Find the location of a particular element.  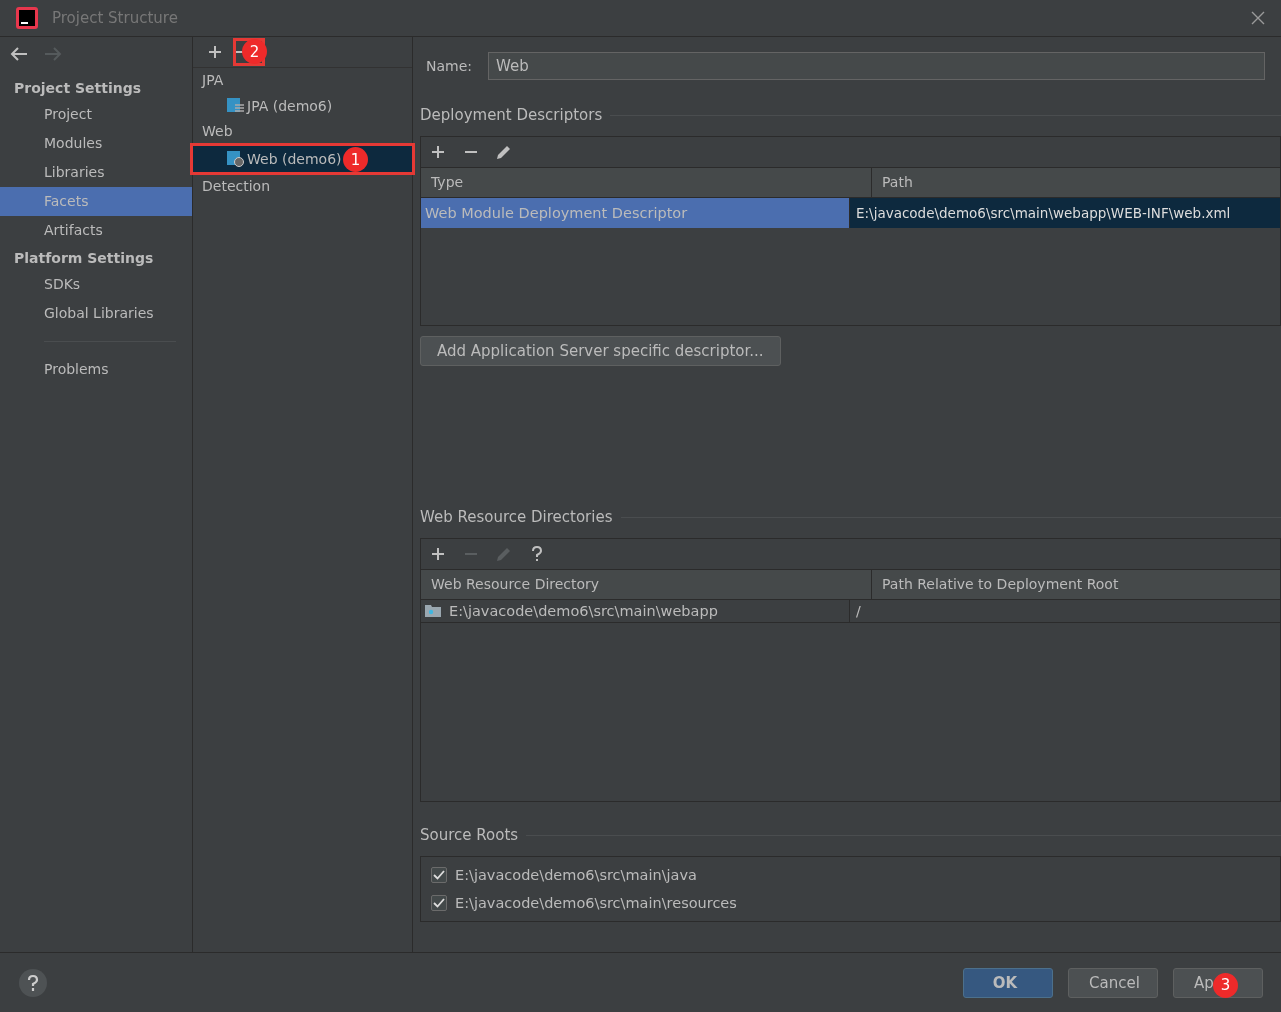

column-header: Path is located at coordinates (1076, 182).